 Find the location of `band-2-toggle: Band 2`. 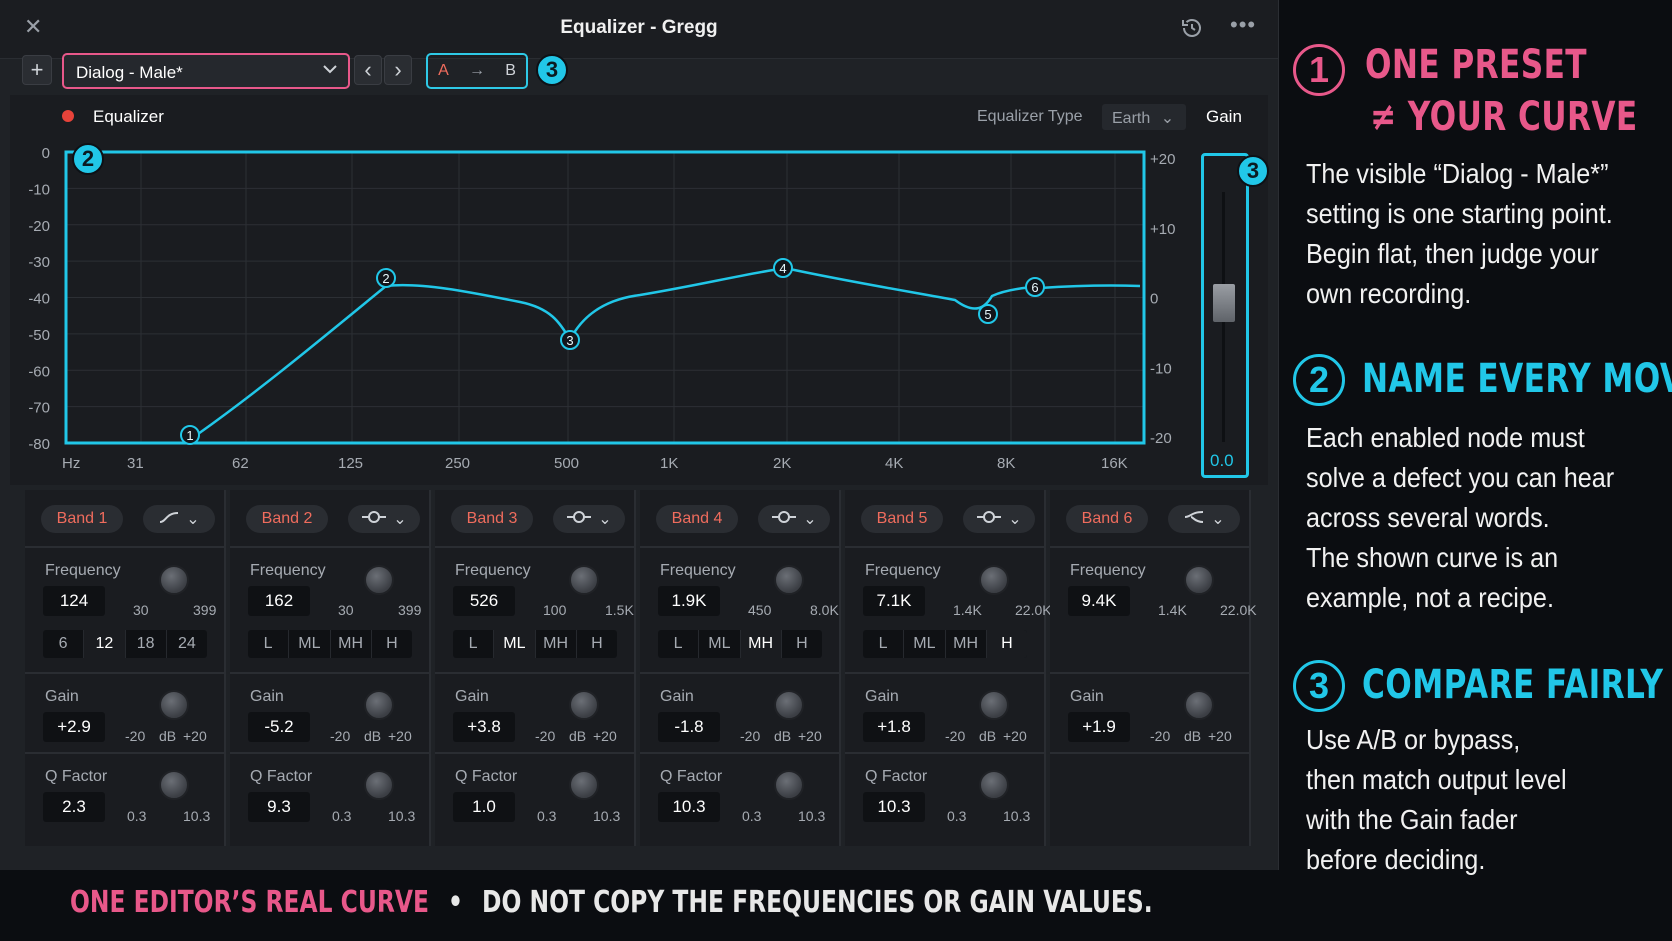

band-2-toggle: Band 2 is located at coordinates (287, 519).